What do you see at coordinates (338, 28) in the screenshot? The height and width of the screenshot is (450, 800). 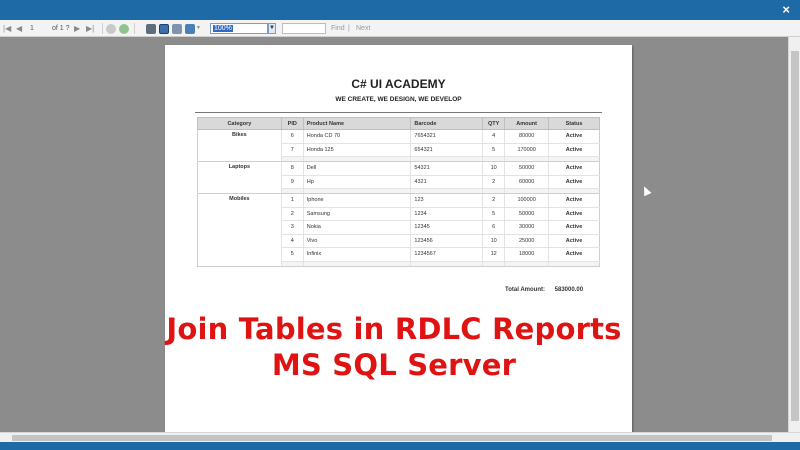 I see `find-link: Find` at bounding box center [338, 28].